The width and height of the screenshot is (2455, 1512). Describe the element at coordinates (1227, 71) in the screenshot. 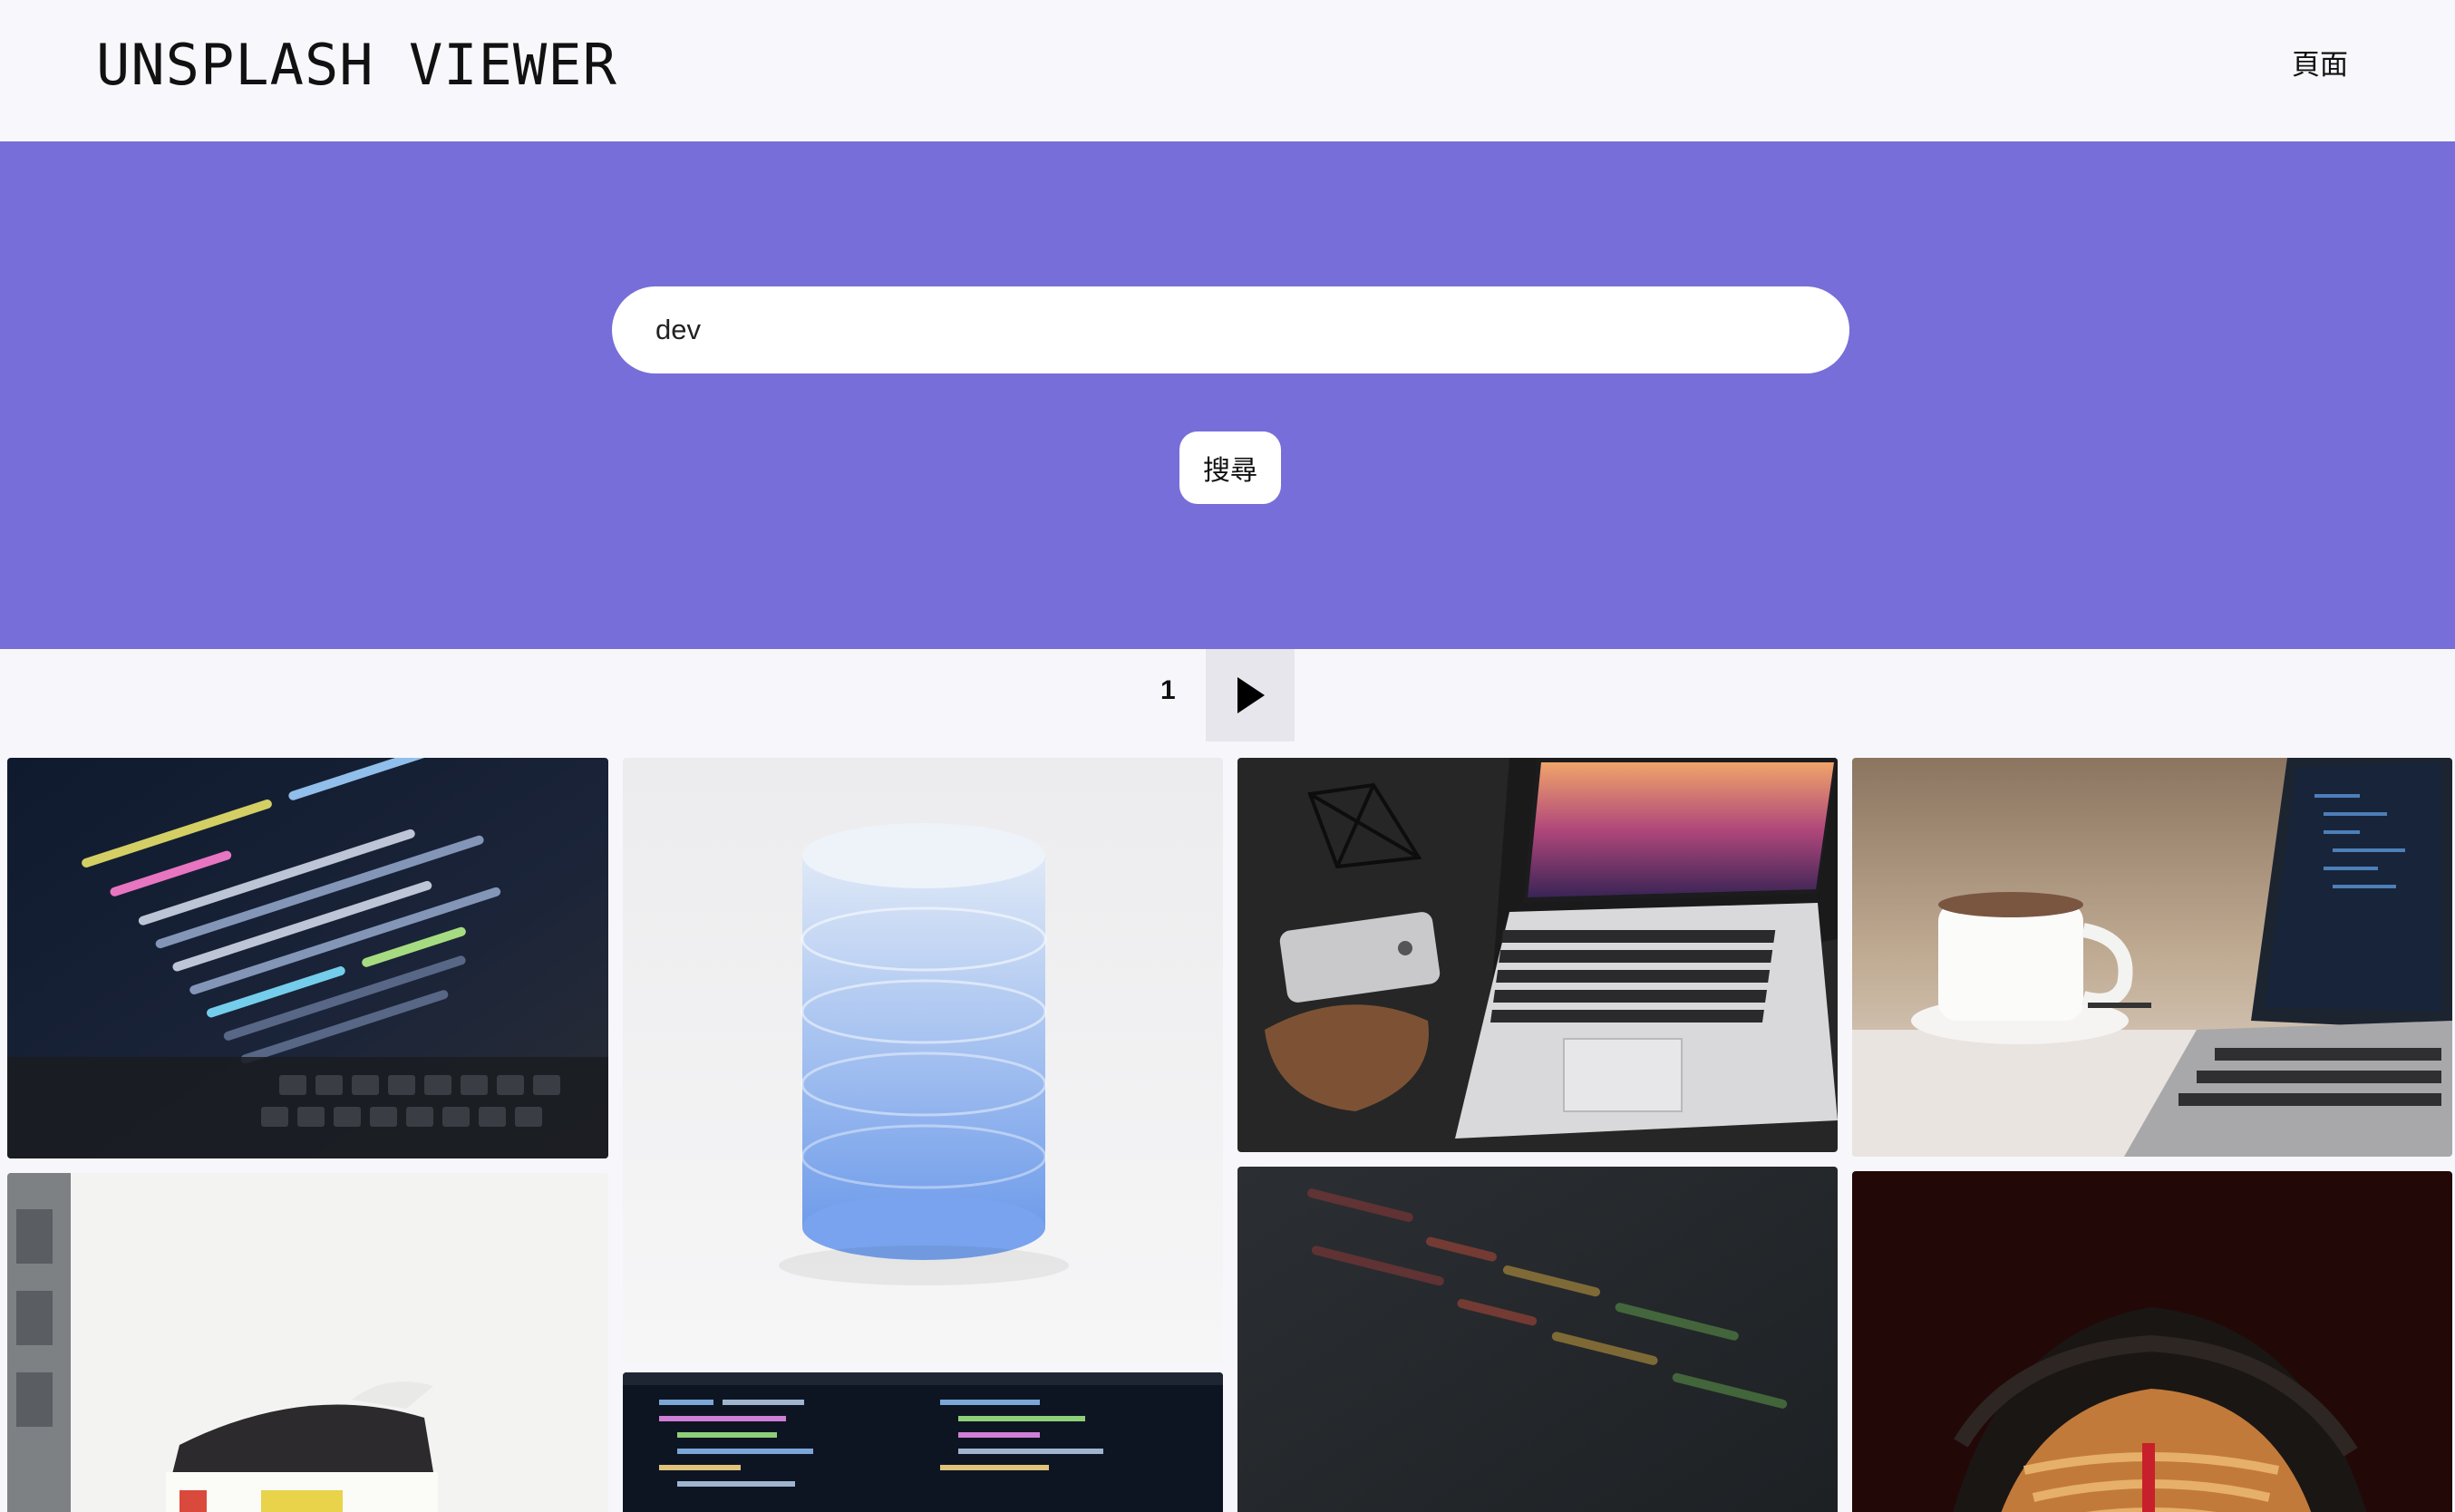

I see `app-header: UNSPLASH VIEWER 頁面` at that location.